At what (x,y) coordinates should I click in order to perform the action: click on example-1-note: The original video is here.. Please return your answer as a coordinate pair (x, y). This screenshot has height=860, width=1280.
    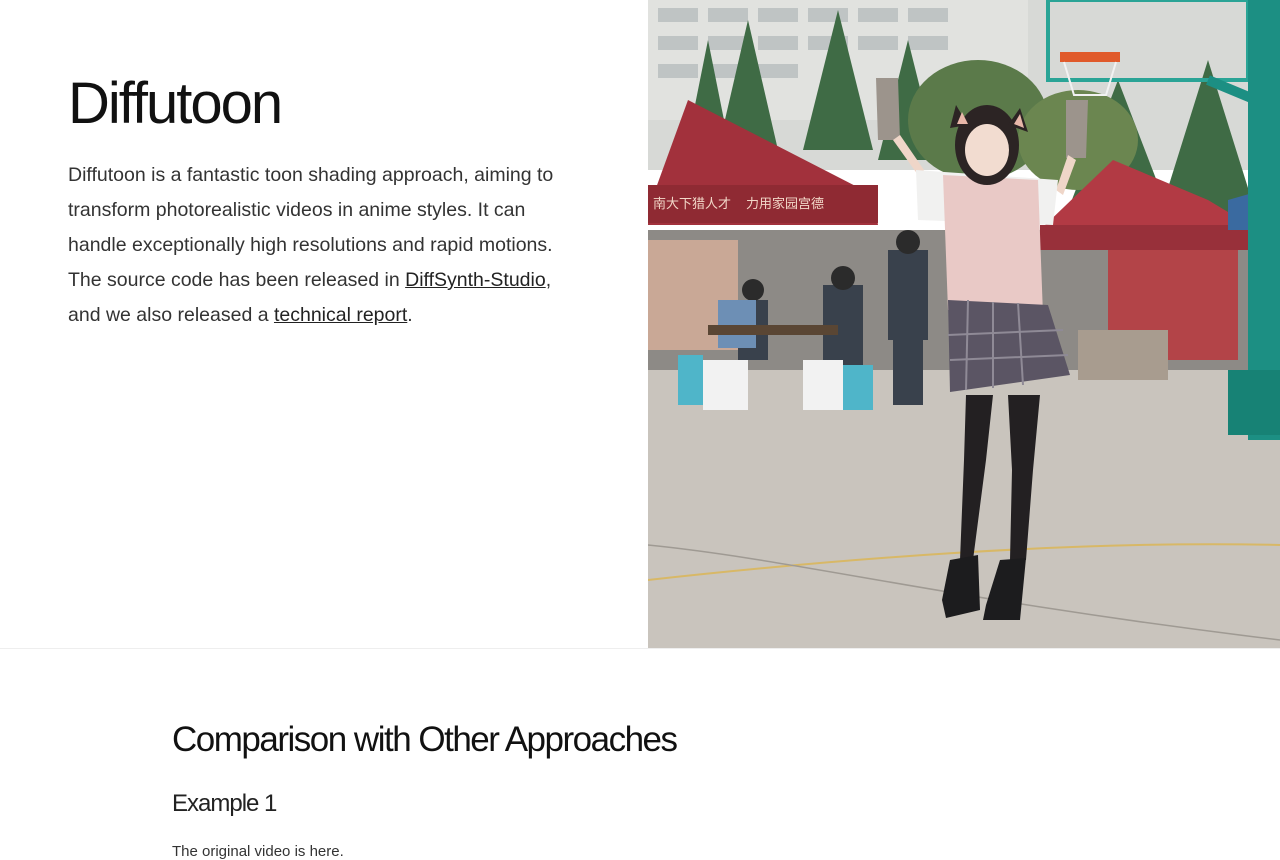
    Looking at the image, I should click on (258, 851).